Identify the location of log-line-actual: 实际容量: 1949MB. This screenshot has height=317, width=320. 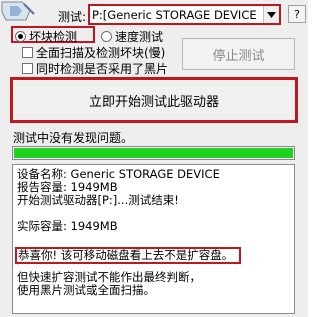
(67, 226).